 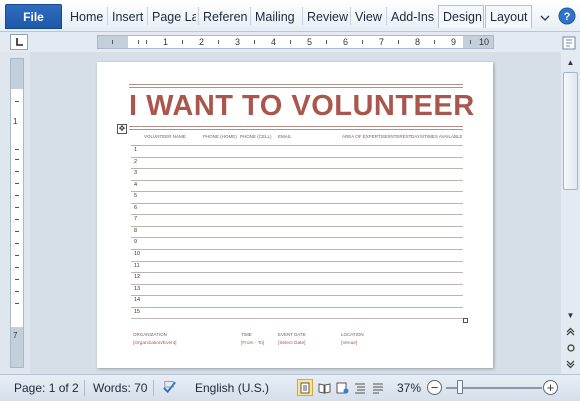 I want to click on view-ruler-icon, so click(x=569, y=43).